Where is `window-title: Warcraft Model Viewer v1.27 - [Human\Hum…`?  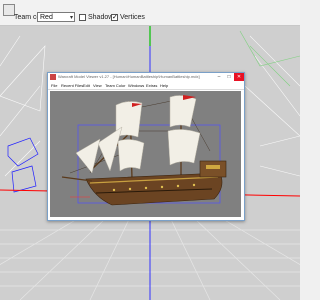
window-title: Warcraft Model Viewer v1.27 - [Human\Hum… is located at coordinates (129, 76).